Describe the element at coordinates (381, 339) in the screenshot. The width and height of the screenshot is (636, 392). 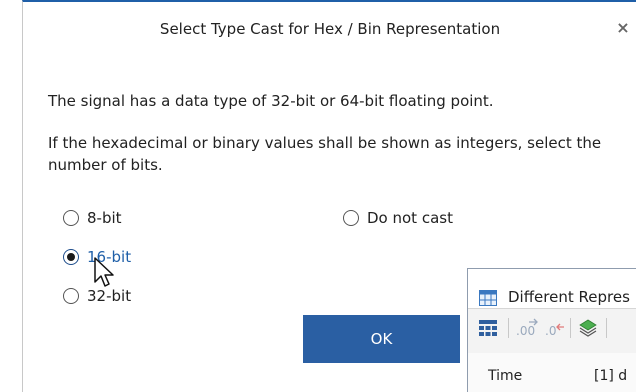
I see `ok-button: OK` at that location.